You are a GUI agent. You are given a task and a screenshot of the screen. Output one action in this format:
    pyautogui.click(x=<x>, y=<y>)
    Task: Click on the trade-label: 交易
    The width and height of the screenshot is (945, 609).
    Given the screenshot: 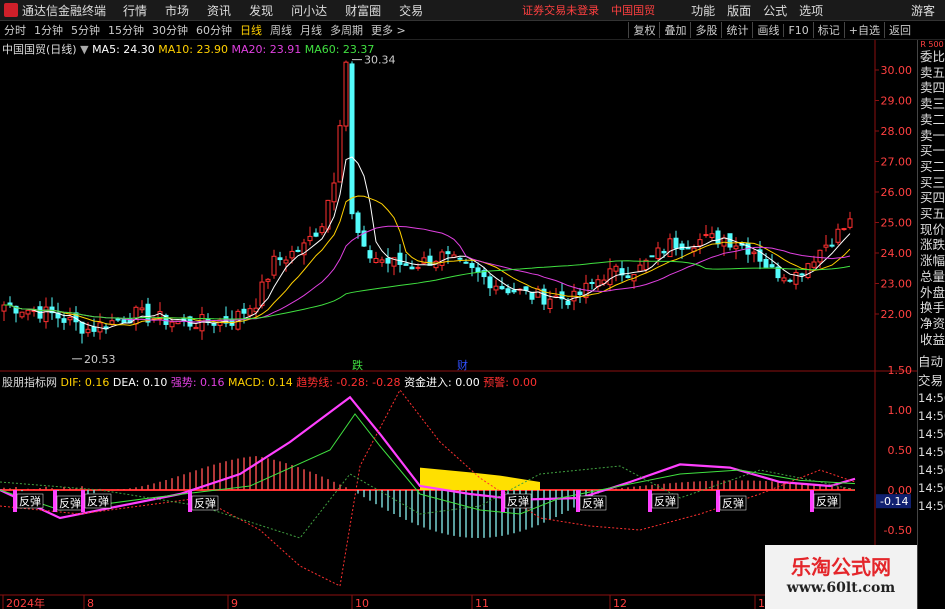 What is the action you would take?
    pyautogui.click(x=931, y=379)
    